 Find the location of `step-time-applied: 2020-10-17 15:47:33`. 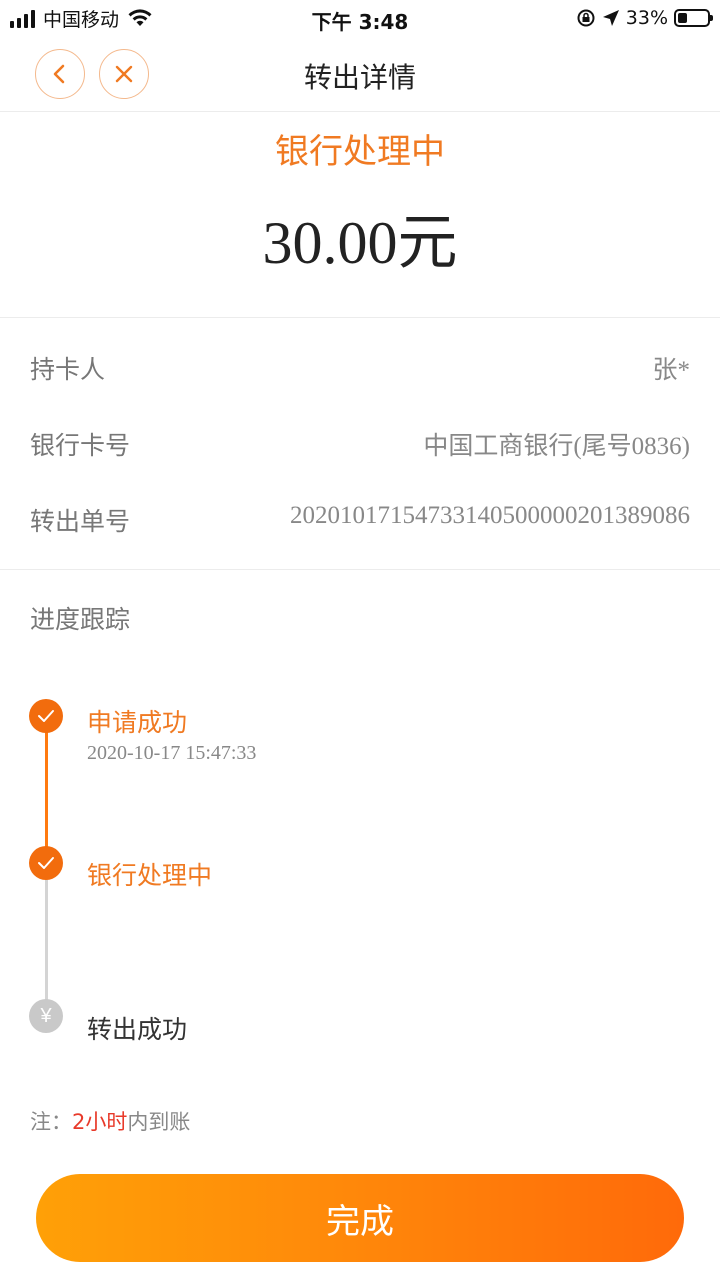

step-time-applied: 2020-10-17 15:47:33 is located at coordinates (172, 753).